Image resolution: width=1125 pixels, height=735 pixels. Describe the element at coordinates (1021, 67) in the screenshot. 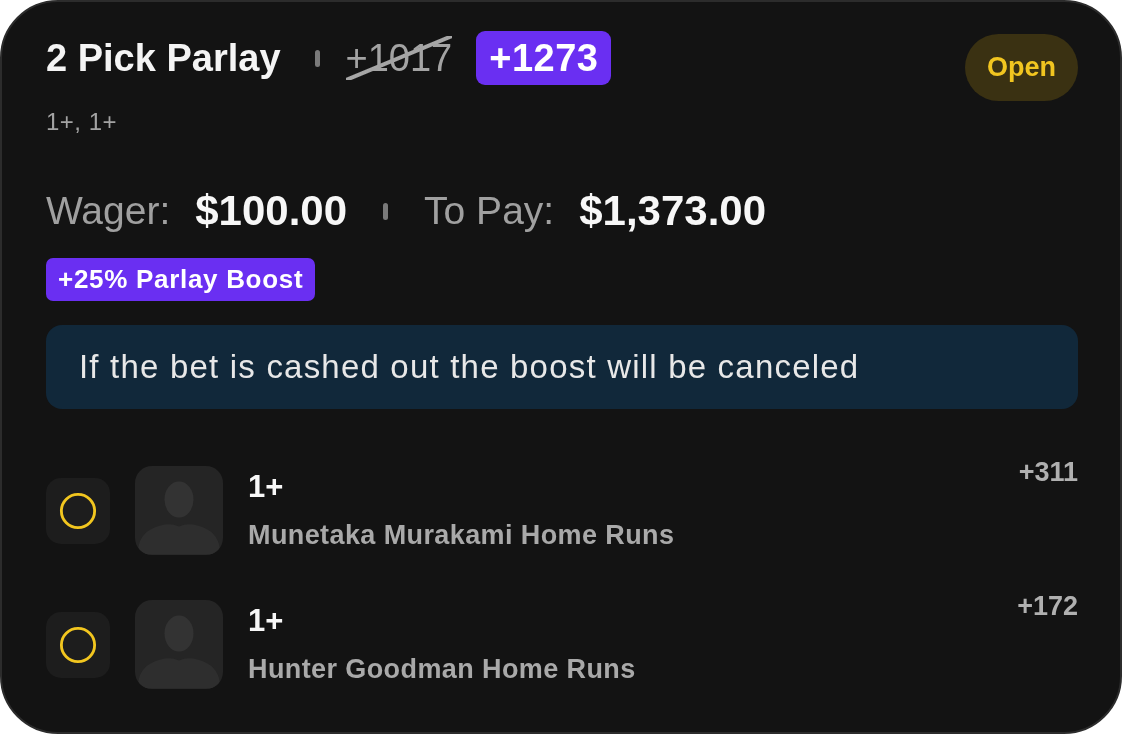

I see `status-badge: Open` at that location.